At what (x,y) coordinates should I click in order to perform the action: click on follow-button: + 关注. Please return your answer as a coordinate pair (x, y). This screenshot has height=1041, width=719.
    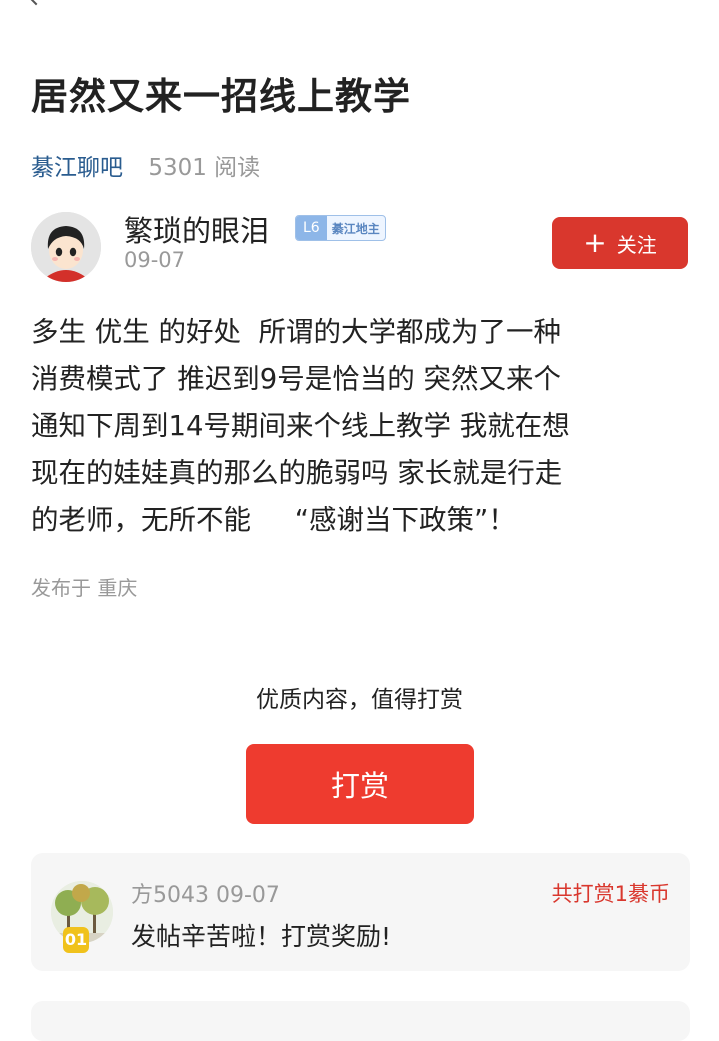
    Looking at the image, I should click on (620, 243).